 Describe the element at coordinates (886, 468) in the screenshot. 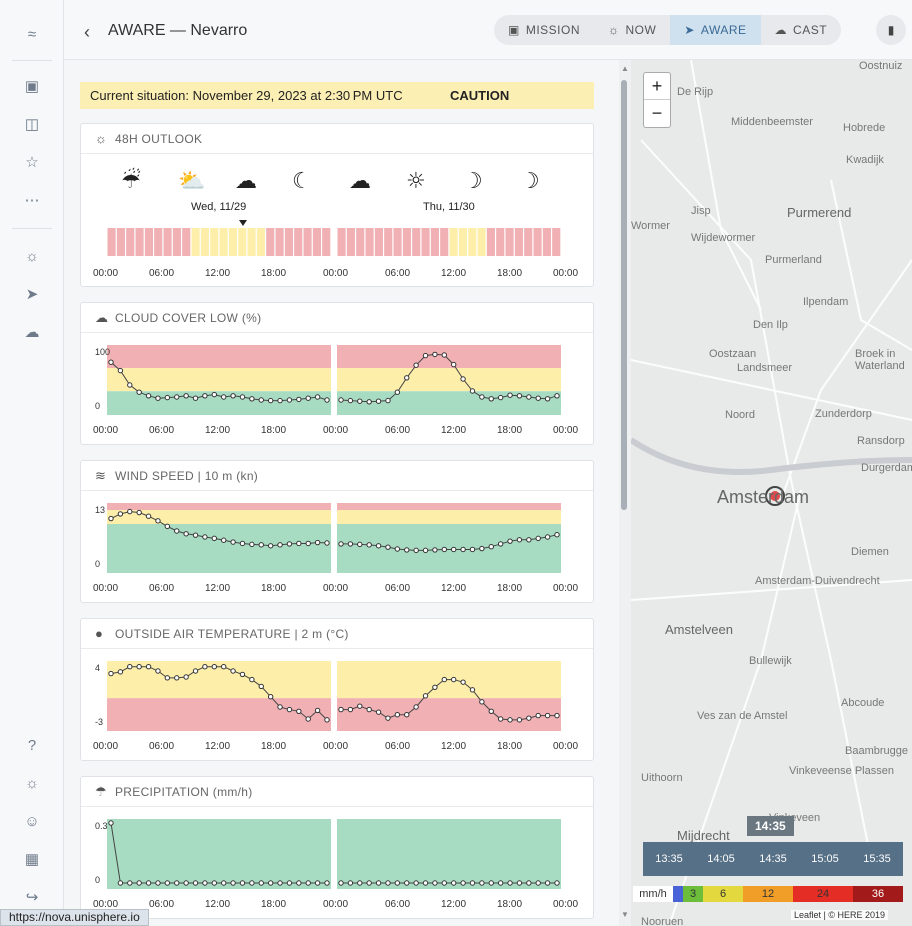

I see `map-place-label: Durgerdam` at that location.